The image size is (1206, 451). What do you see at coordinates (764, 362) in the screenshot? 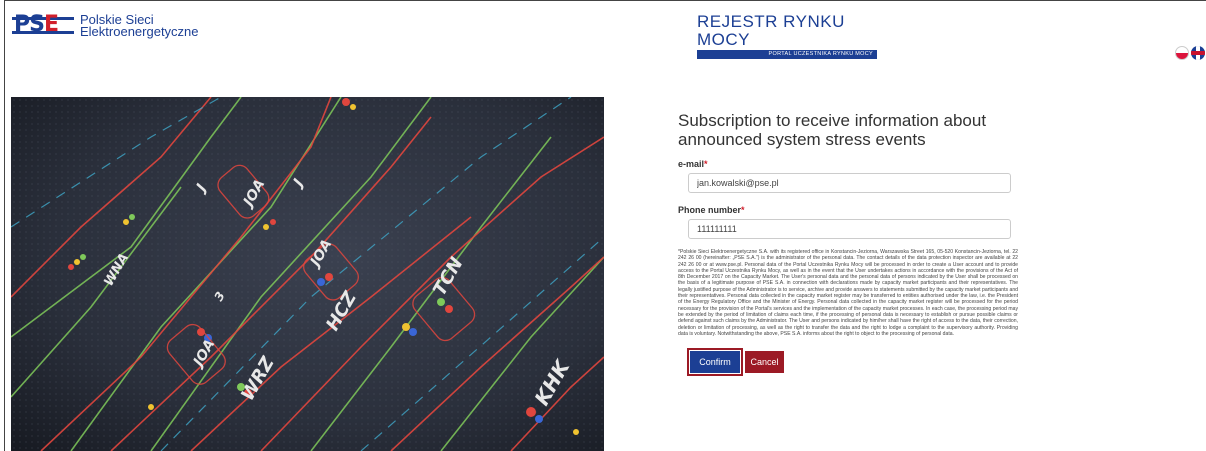
I see `cancel-button: Cancel` at bounding box center [764, 362].